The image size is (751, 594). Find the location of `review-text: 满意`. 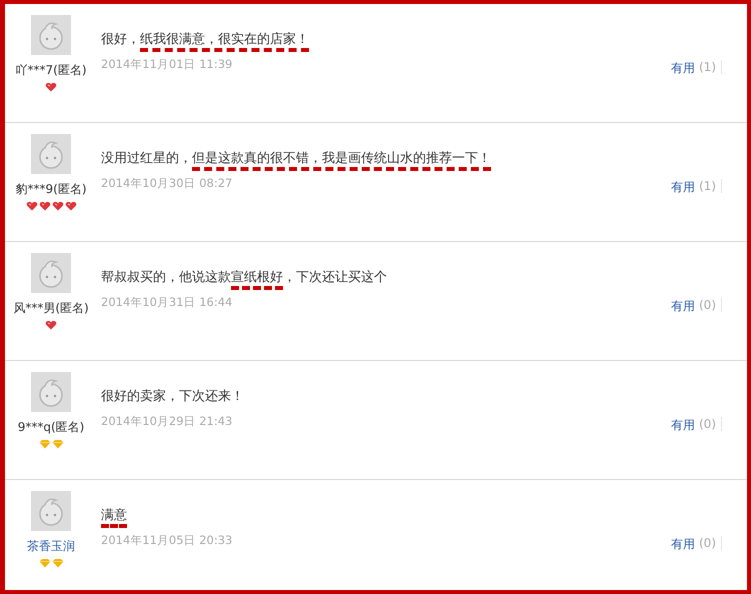

review-text: 满意 is located at coordinates (114, 516).